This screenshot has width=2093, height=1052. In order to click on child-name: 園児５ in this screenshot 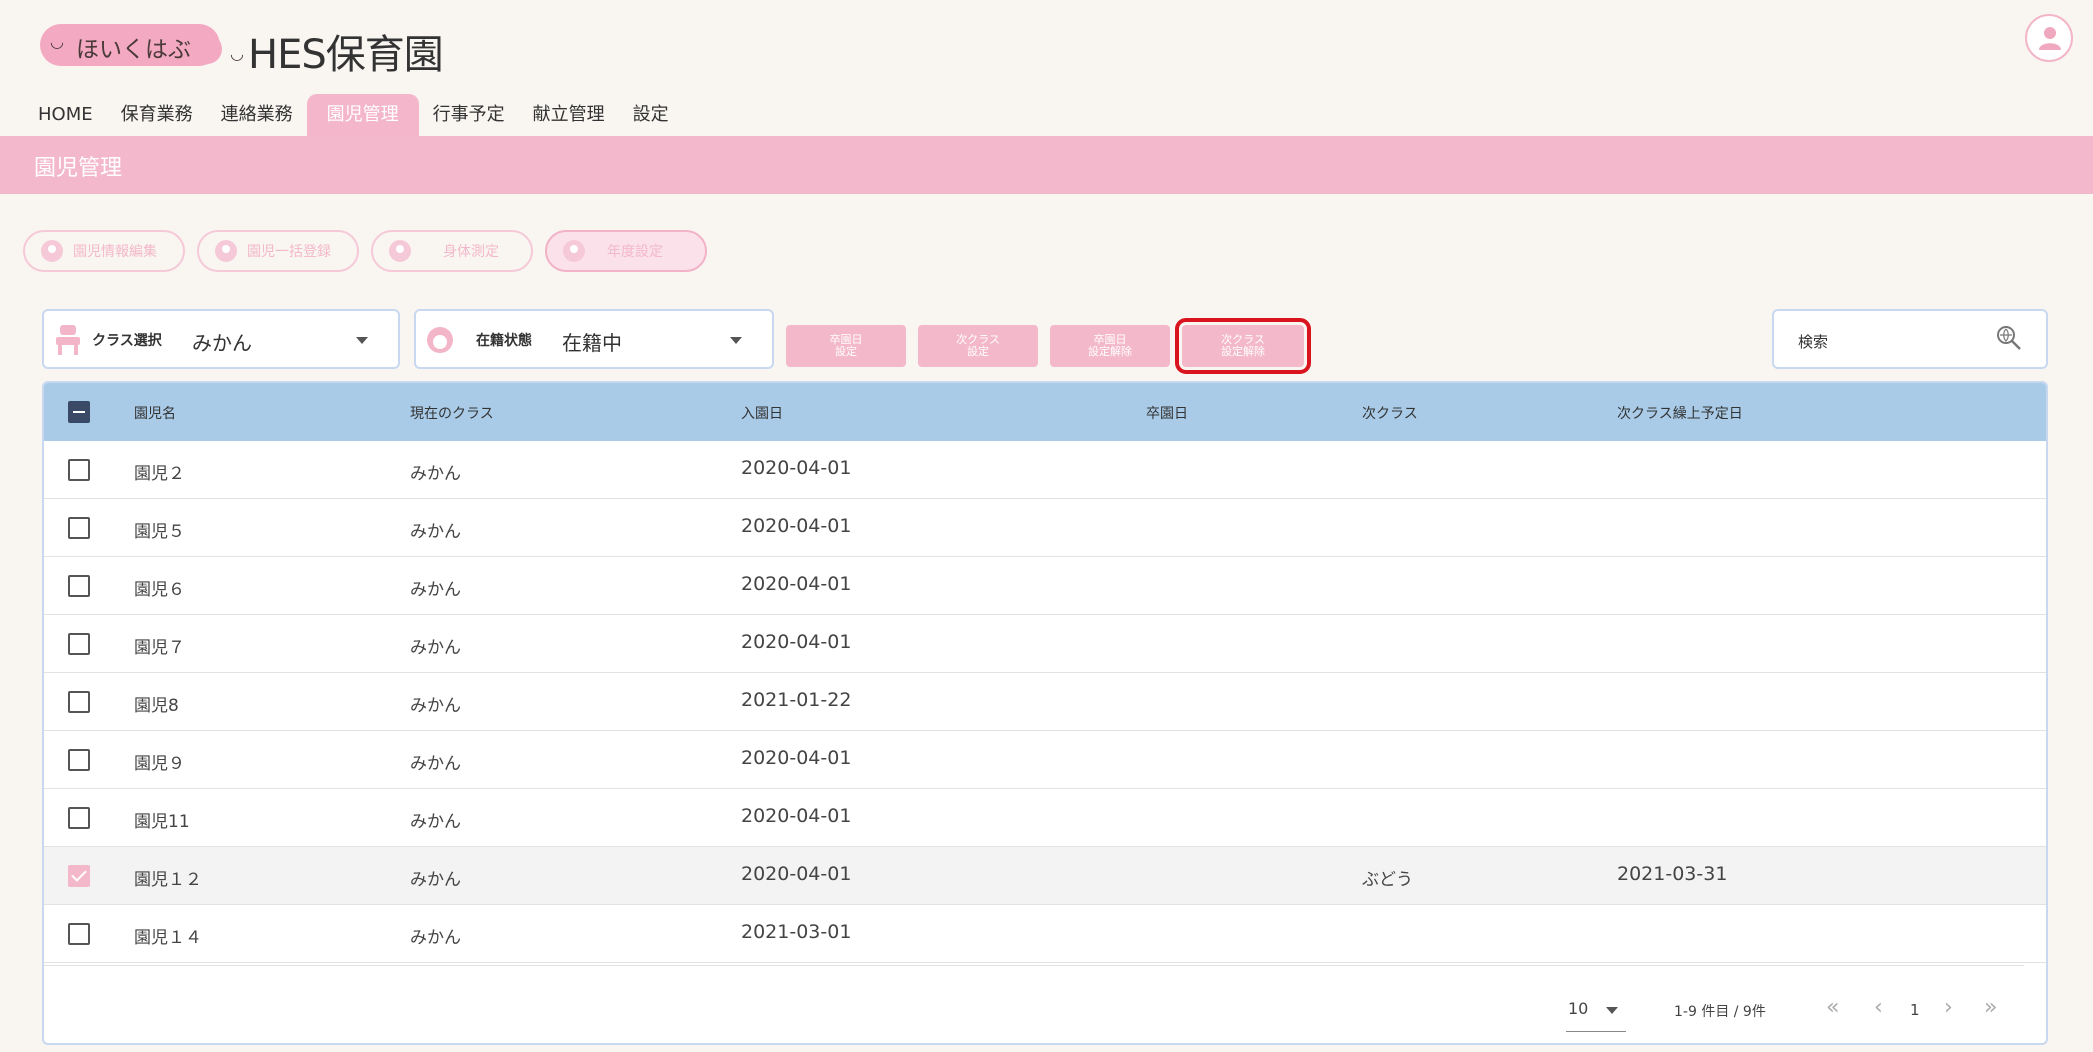, I will do `click(159, 532)`.